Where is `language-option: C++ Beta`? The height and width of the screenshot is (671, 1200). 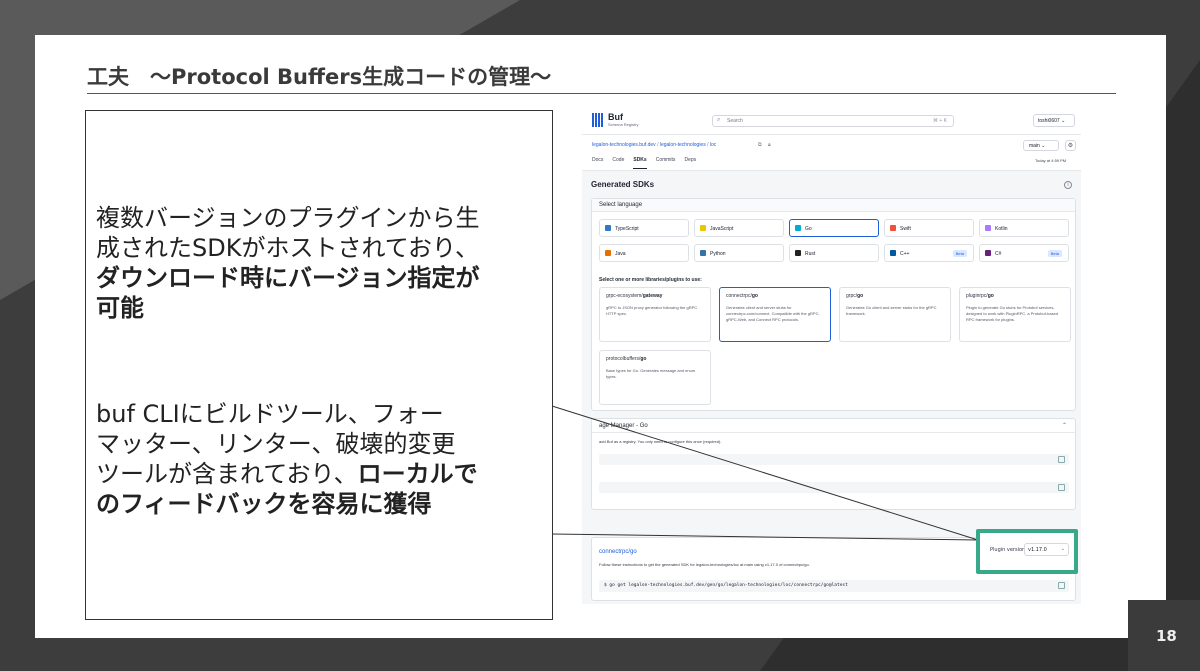
language-option: C++ Beta is located at coordinates (929, 253).